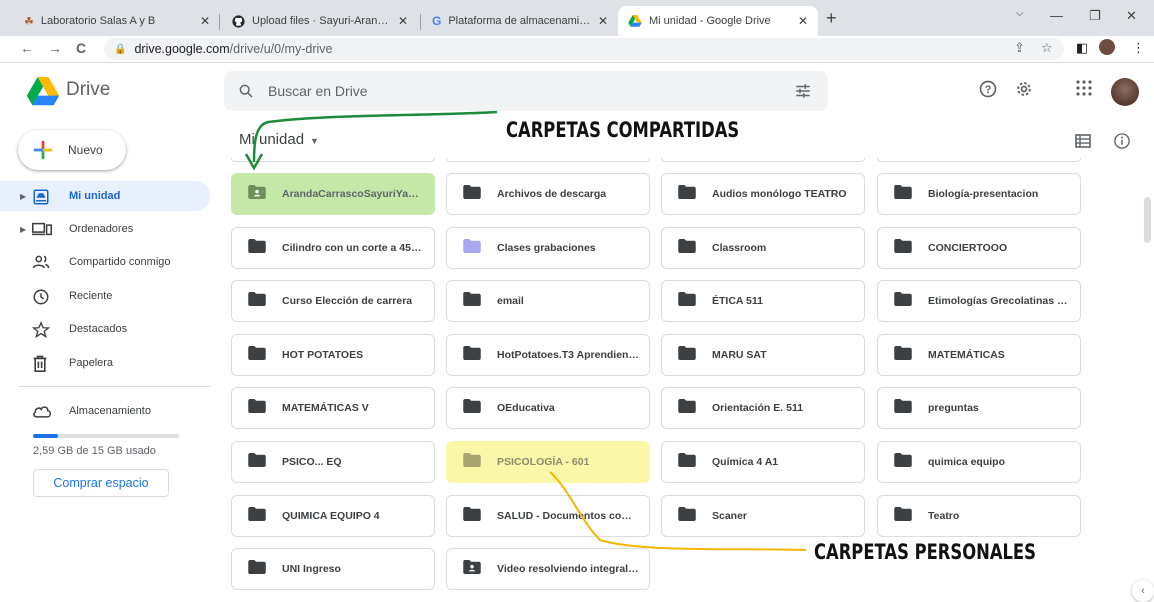 This screenshot has width=1154, height=602. I want to click on search-options-icon, so click(803, 91).